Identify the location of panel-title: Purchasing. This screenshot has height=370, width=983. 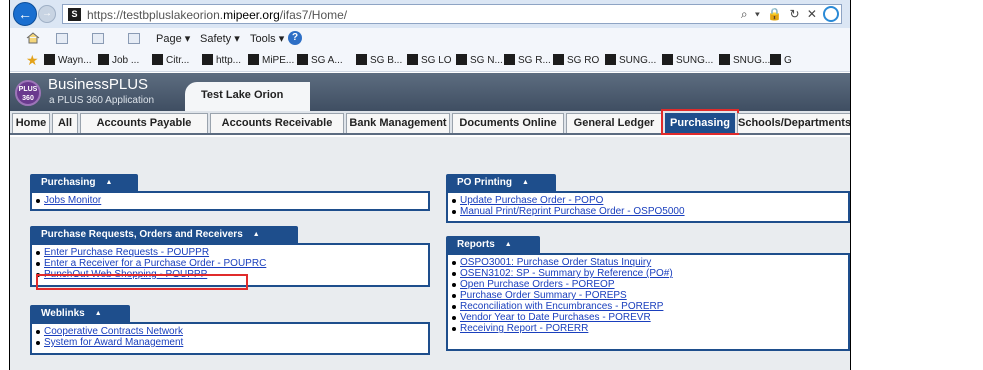
(68, 182).